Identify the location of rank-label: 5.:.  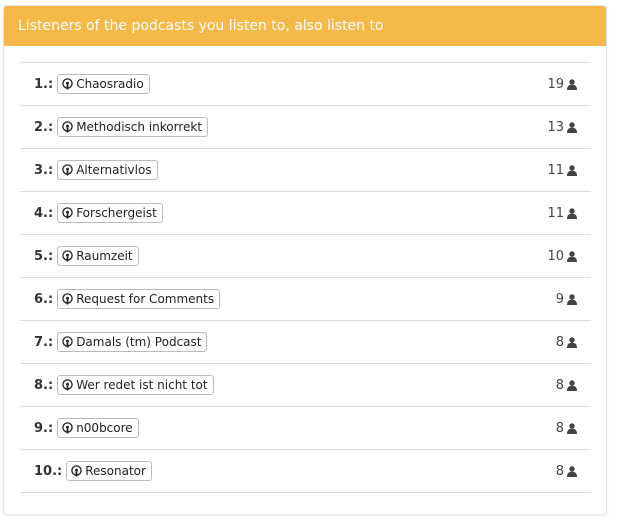
(44, 256).